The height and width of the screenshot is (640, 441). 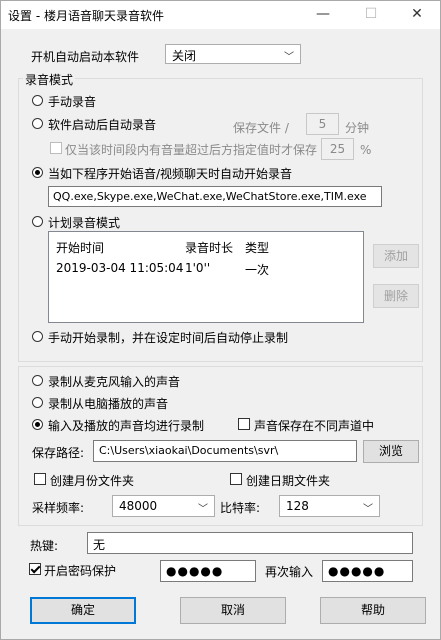 I want to click on add-button: 添加, so click(x=396, y=256).